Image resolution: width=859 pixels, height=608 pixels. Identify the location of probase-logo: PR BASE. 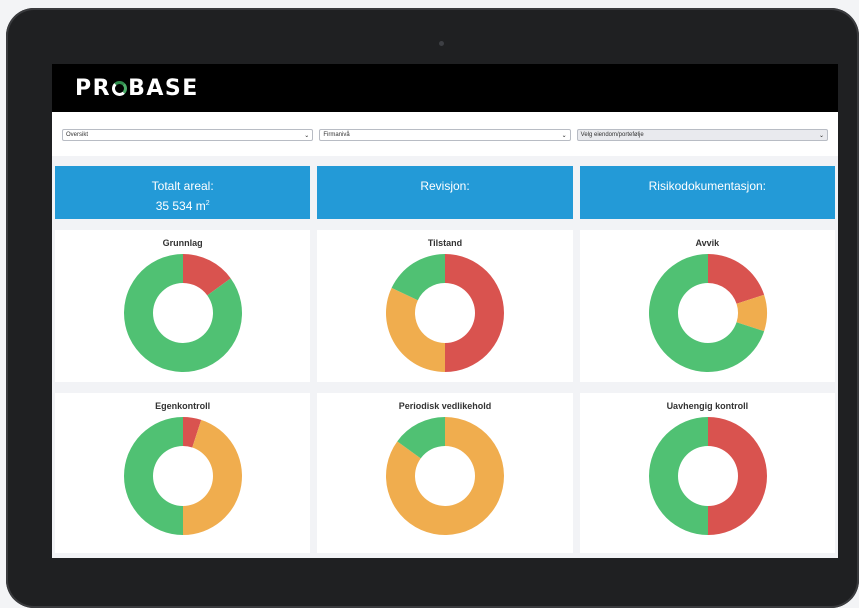
(137, 88).